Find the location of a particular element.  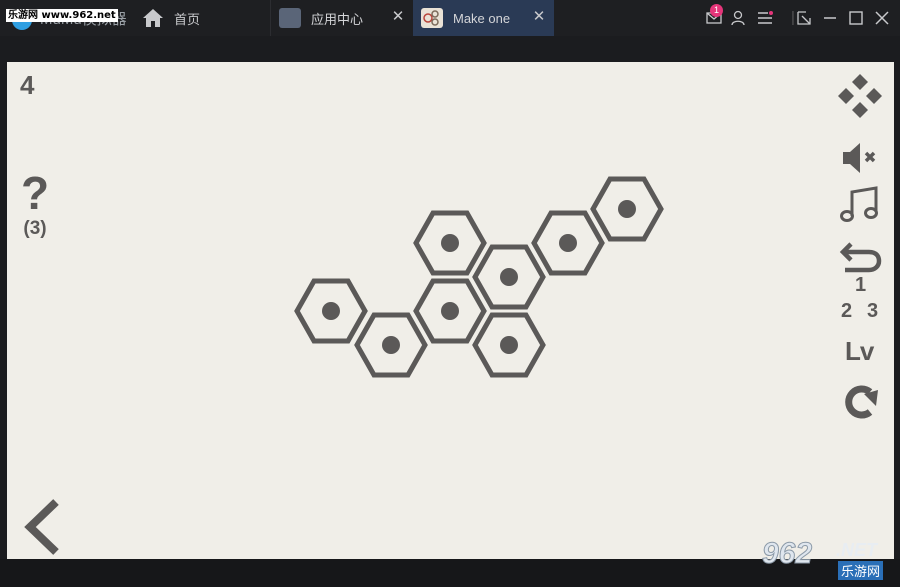

snap-icon is located at coordinates (804, 18).